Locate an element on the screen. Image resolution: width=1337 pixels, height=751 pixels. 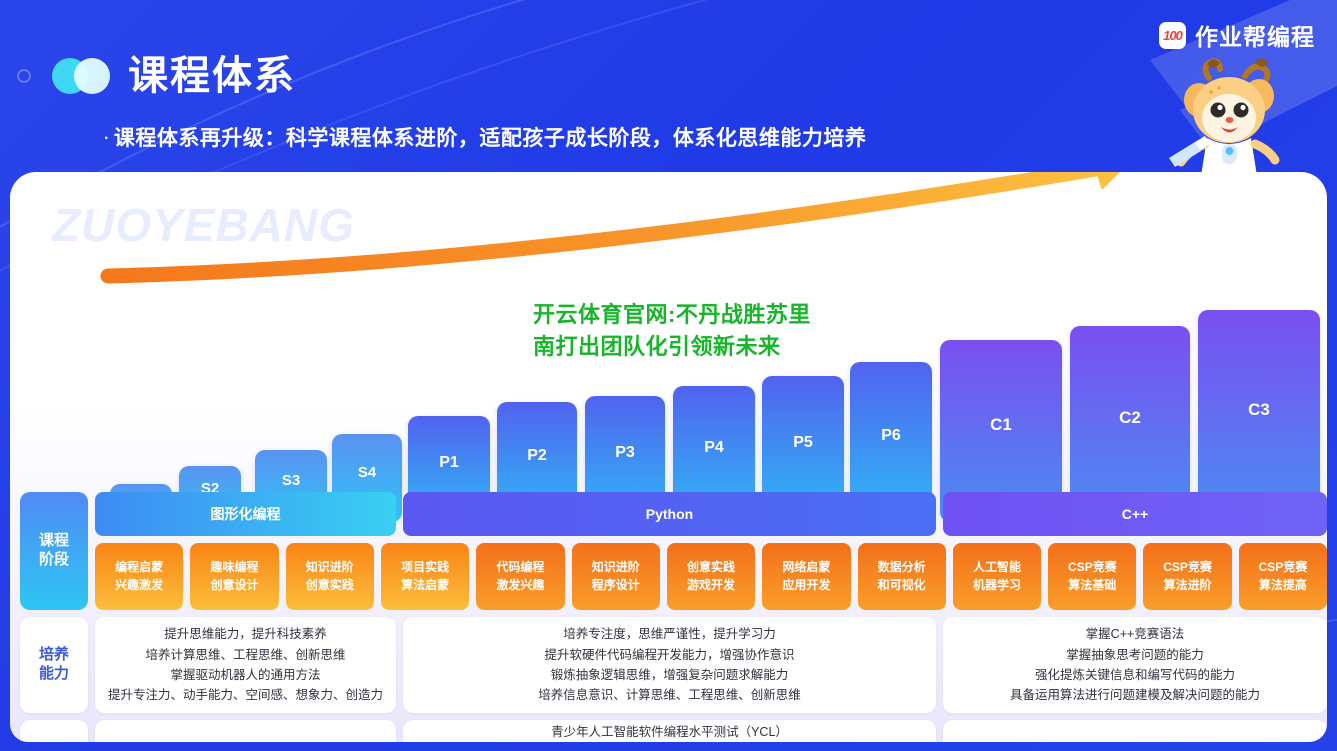
stage-chip-line: 创意设计 is located at coordinates (234, 584).